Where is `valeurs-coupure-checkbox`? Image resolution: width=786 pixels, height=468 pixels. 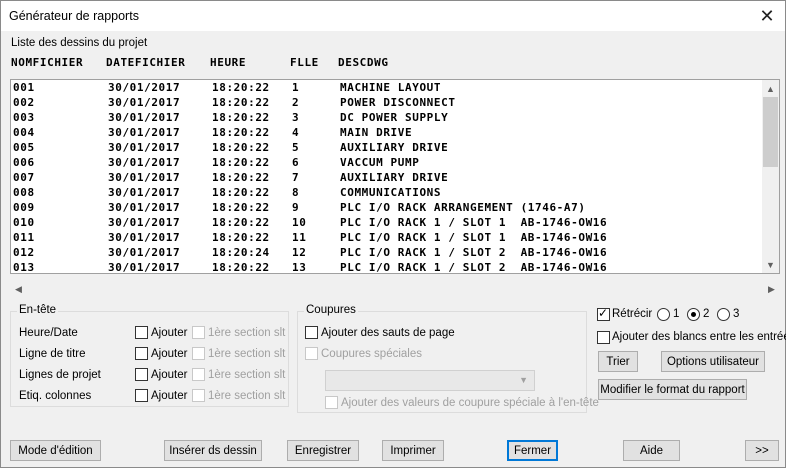 valeurs-coupure-checkbox is located at coordinates (331, 402).